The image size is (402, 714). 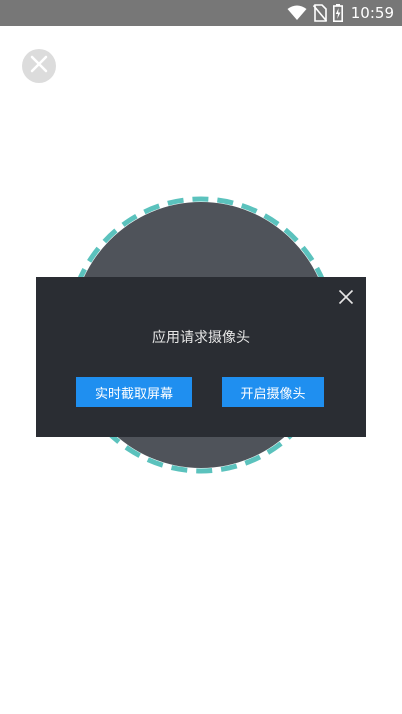 I want to click on battery-charging-icon, so click(x=337, y=13).